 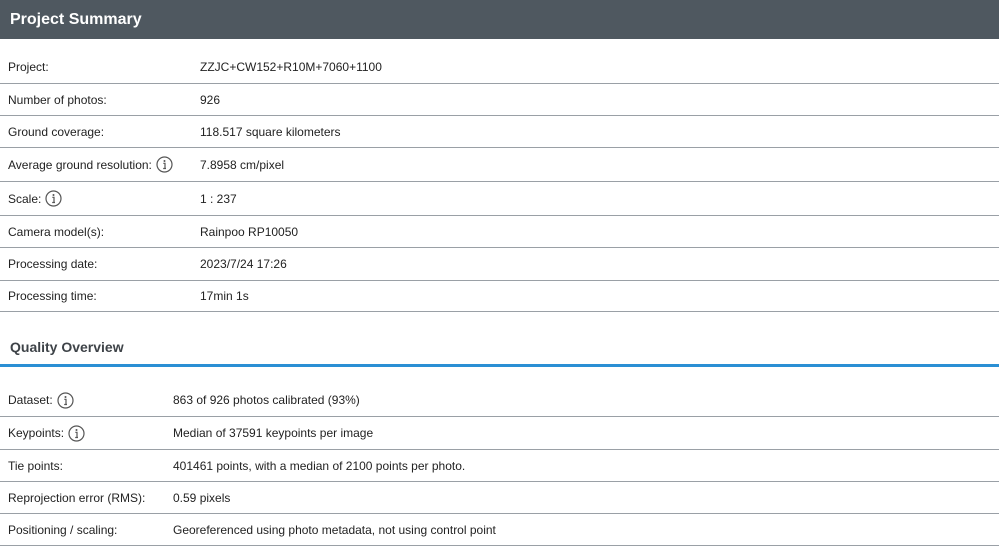 I want to click on row-label: Positioning / scaling:, so click(x=90, y=530).